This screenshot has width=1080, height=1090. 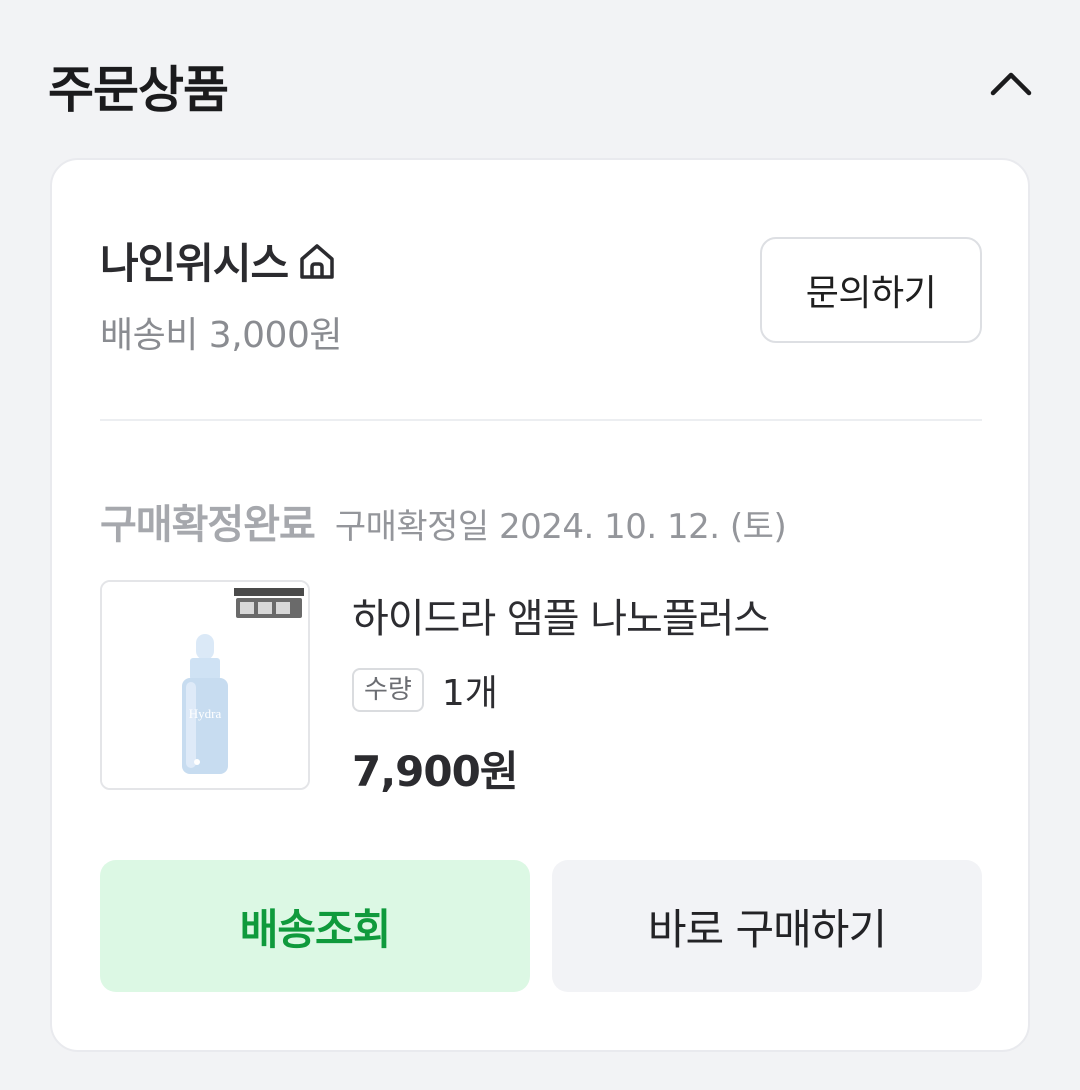 What do you see at coordinates (221, 335) in the screenshot?
I see `shipping-fee: 배송비 3,000원` at bounding box center [221, 335].